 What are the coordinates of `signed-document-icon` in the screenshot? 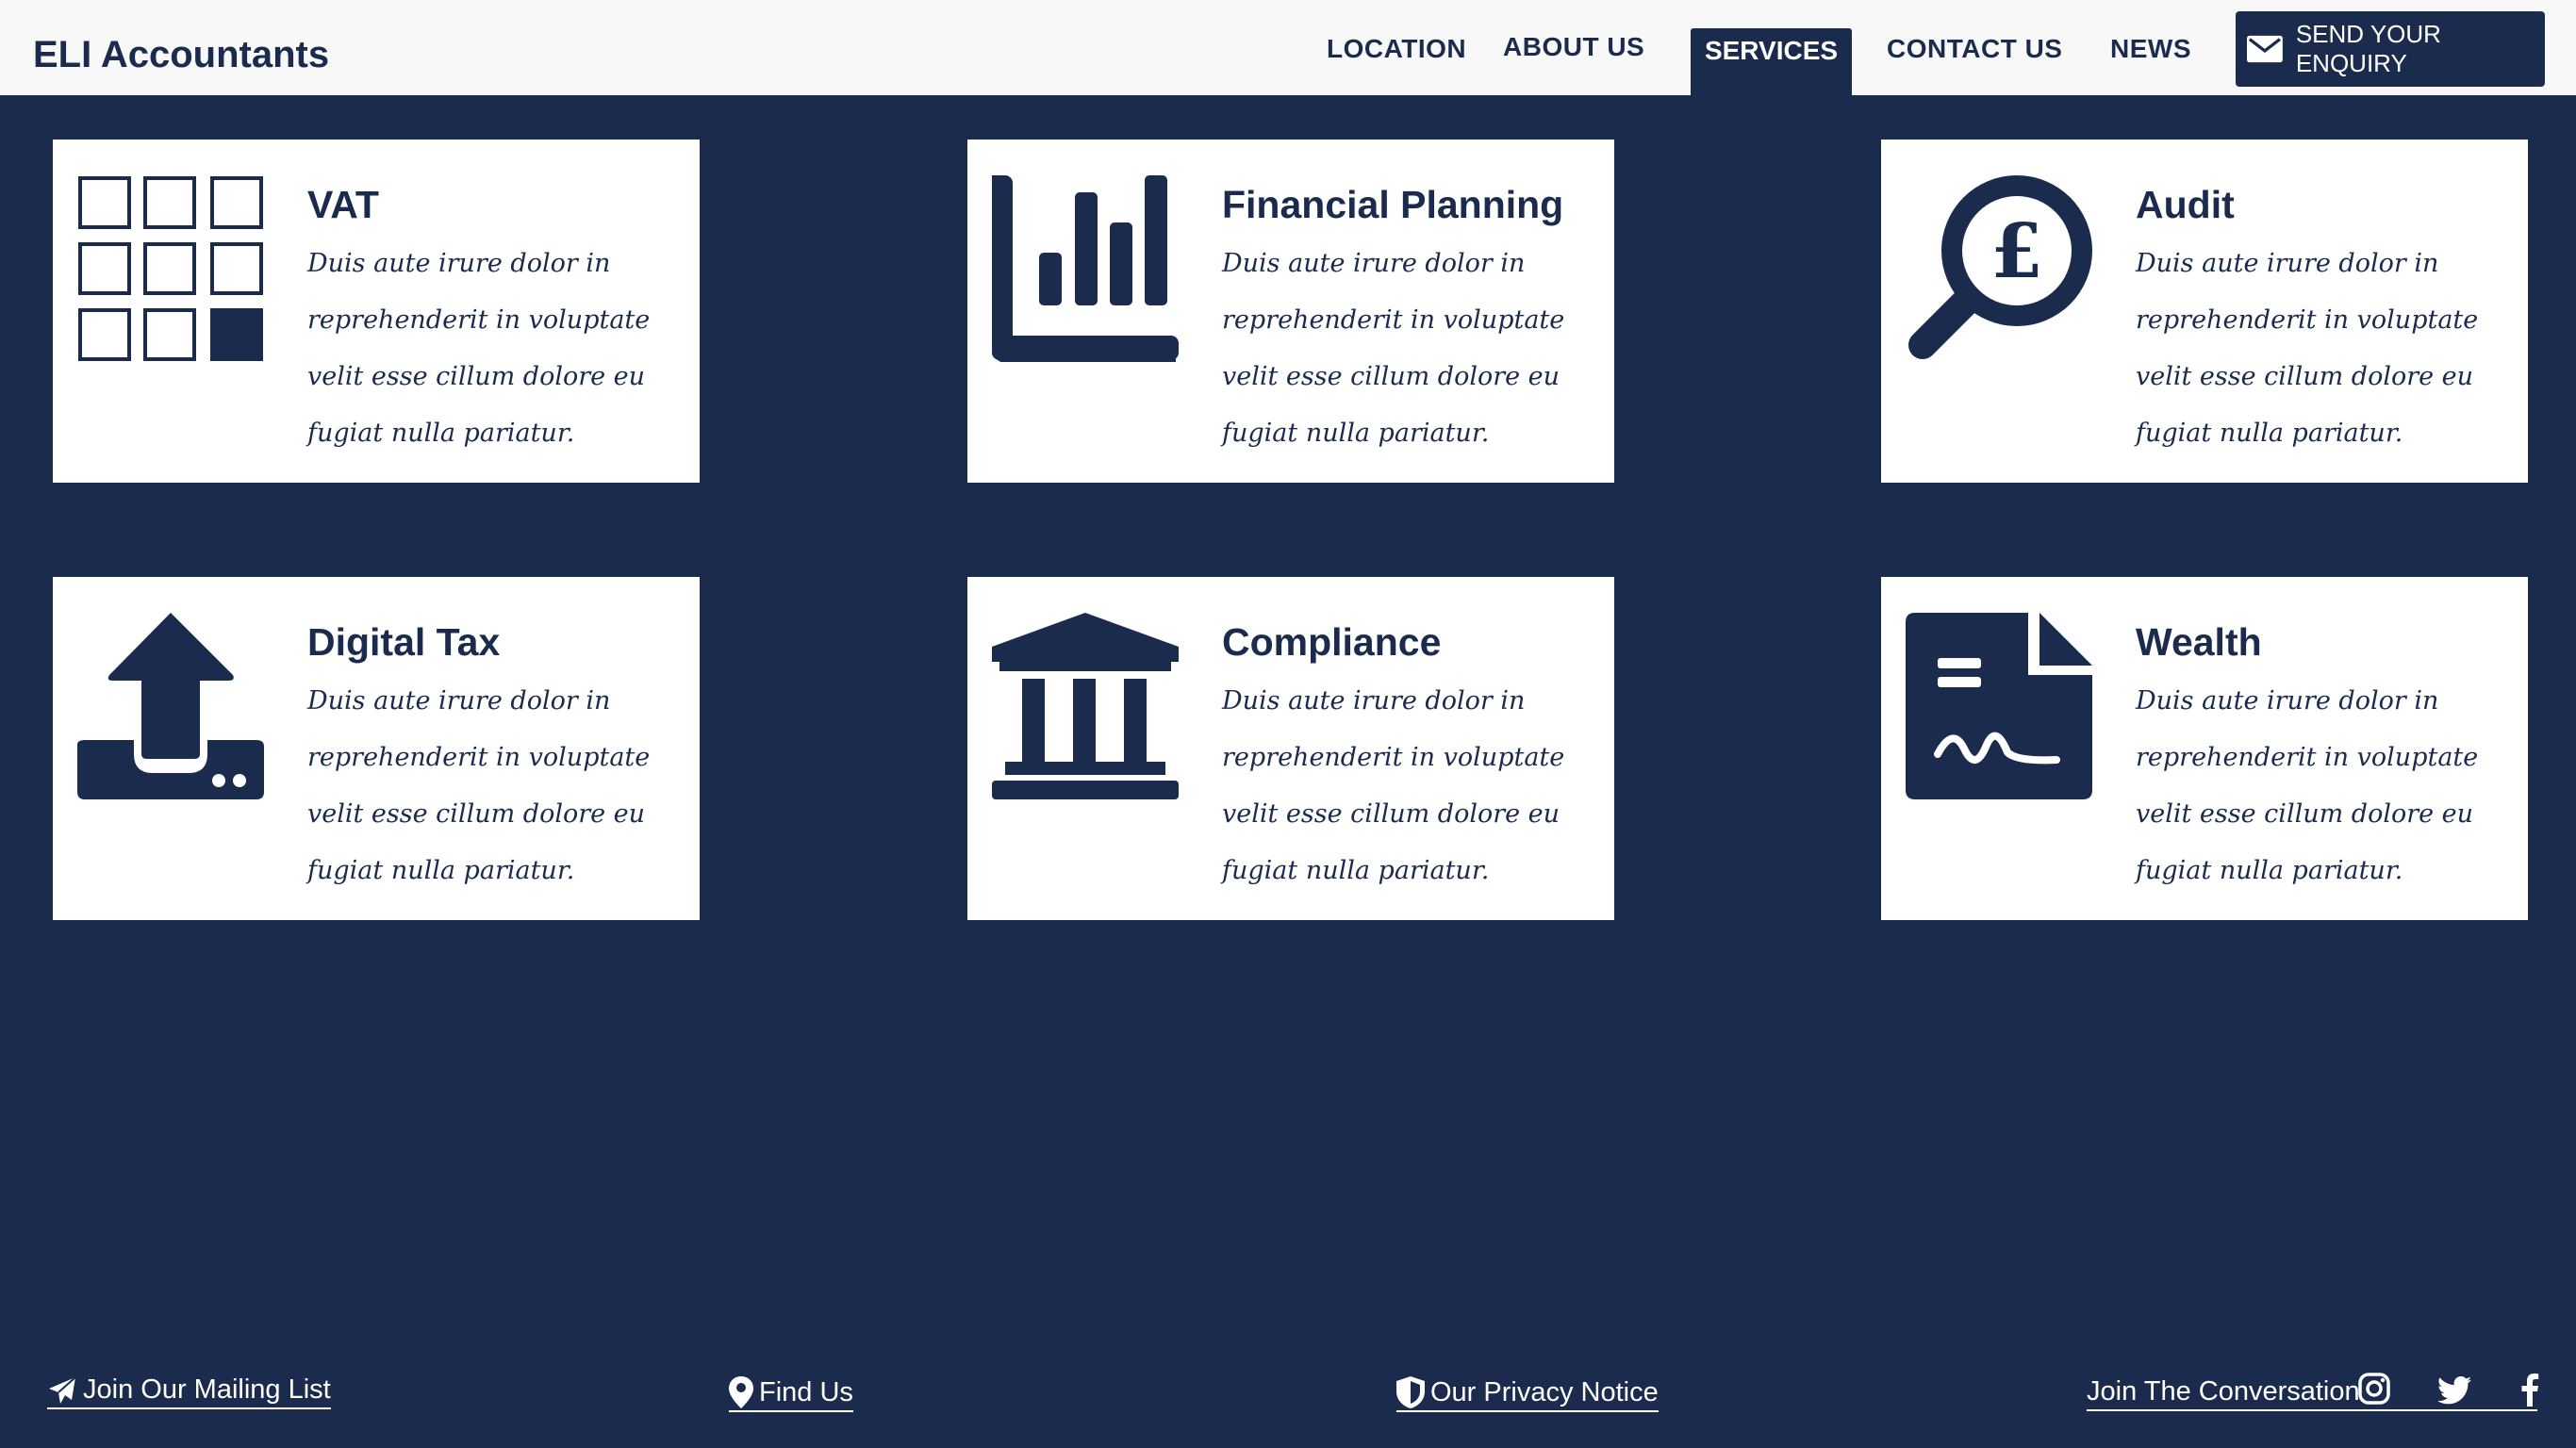 It's located at (1999, 706).